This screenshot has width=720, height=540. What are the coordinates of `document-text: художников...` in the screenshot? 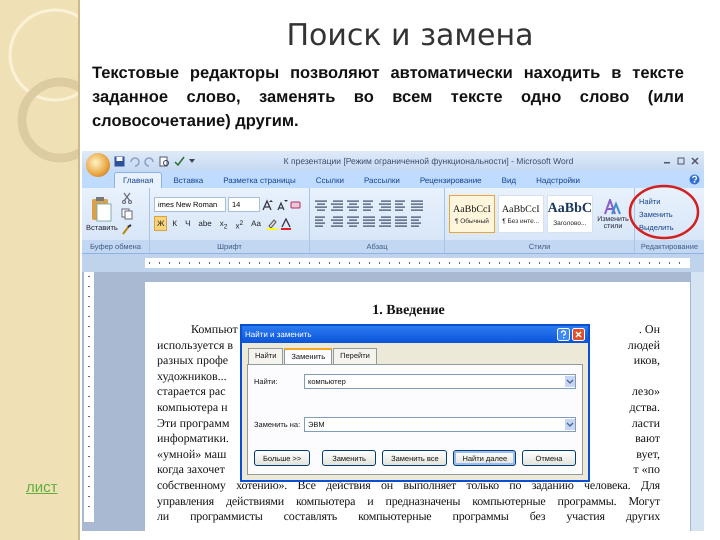 It's located at (192, 376).